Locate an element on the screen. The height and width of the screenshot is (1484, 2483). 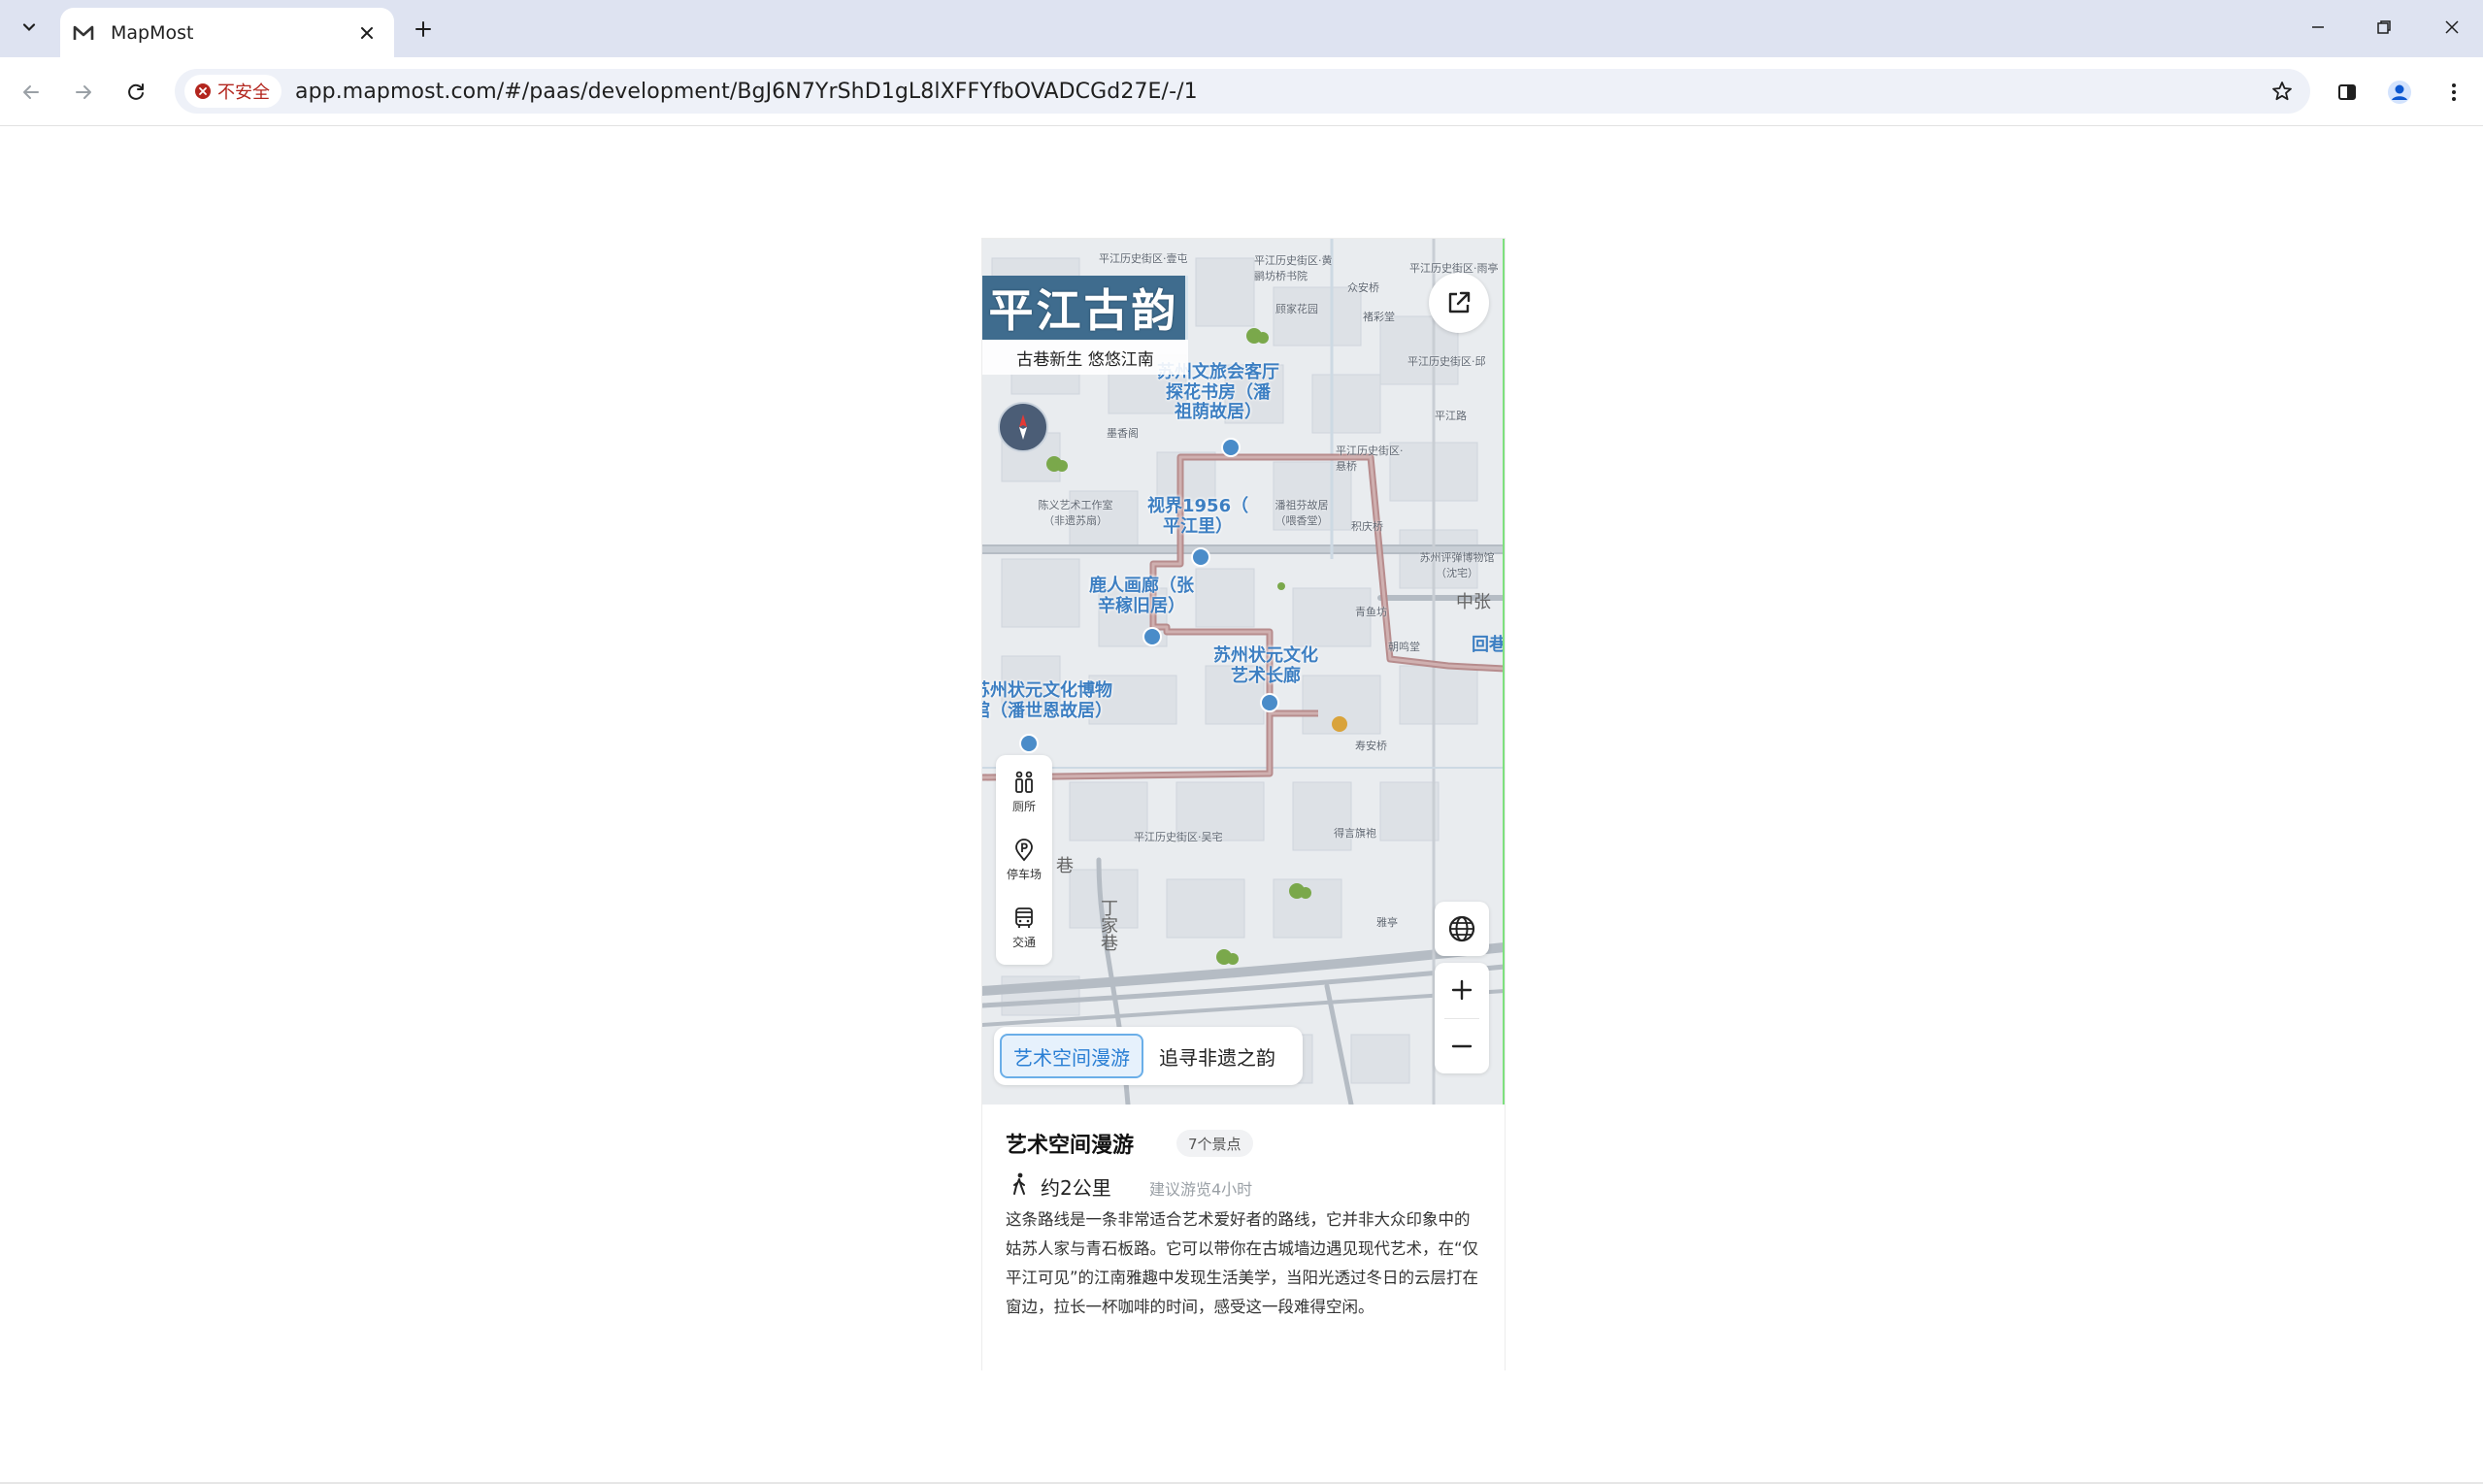
map-poi-label: 平江历史街区·壹屯 is located at coordinates (1143, 258).